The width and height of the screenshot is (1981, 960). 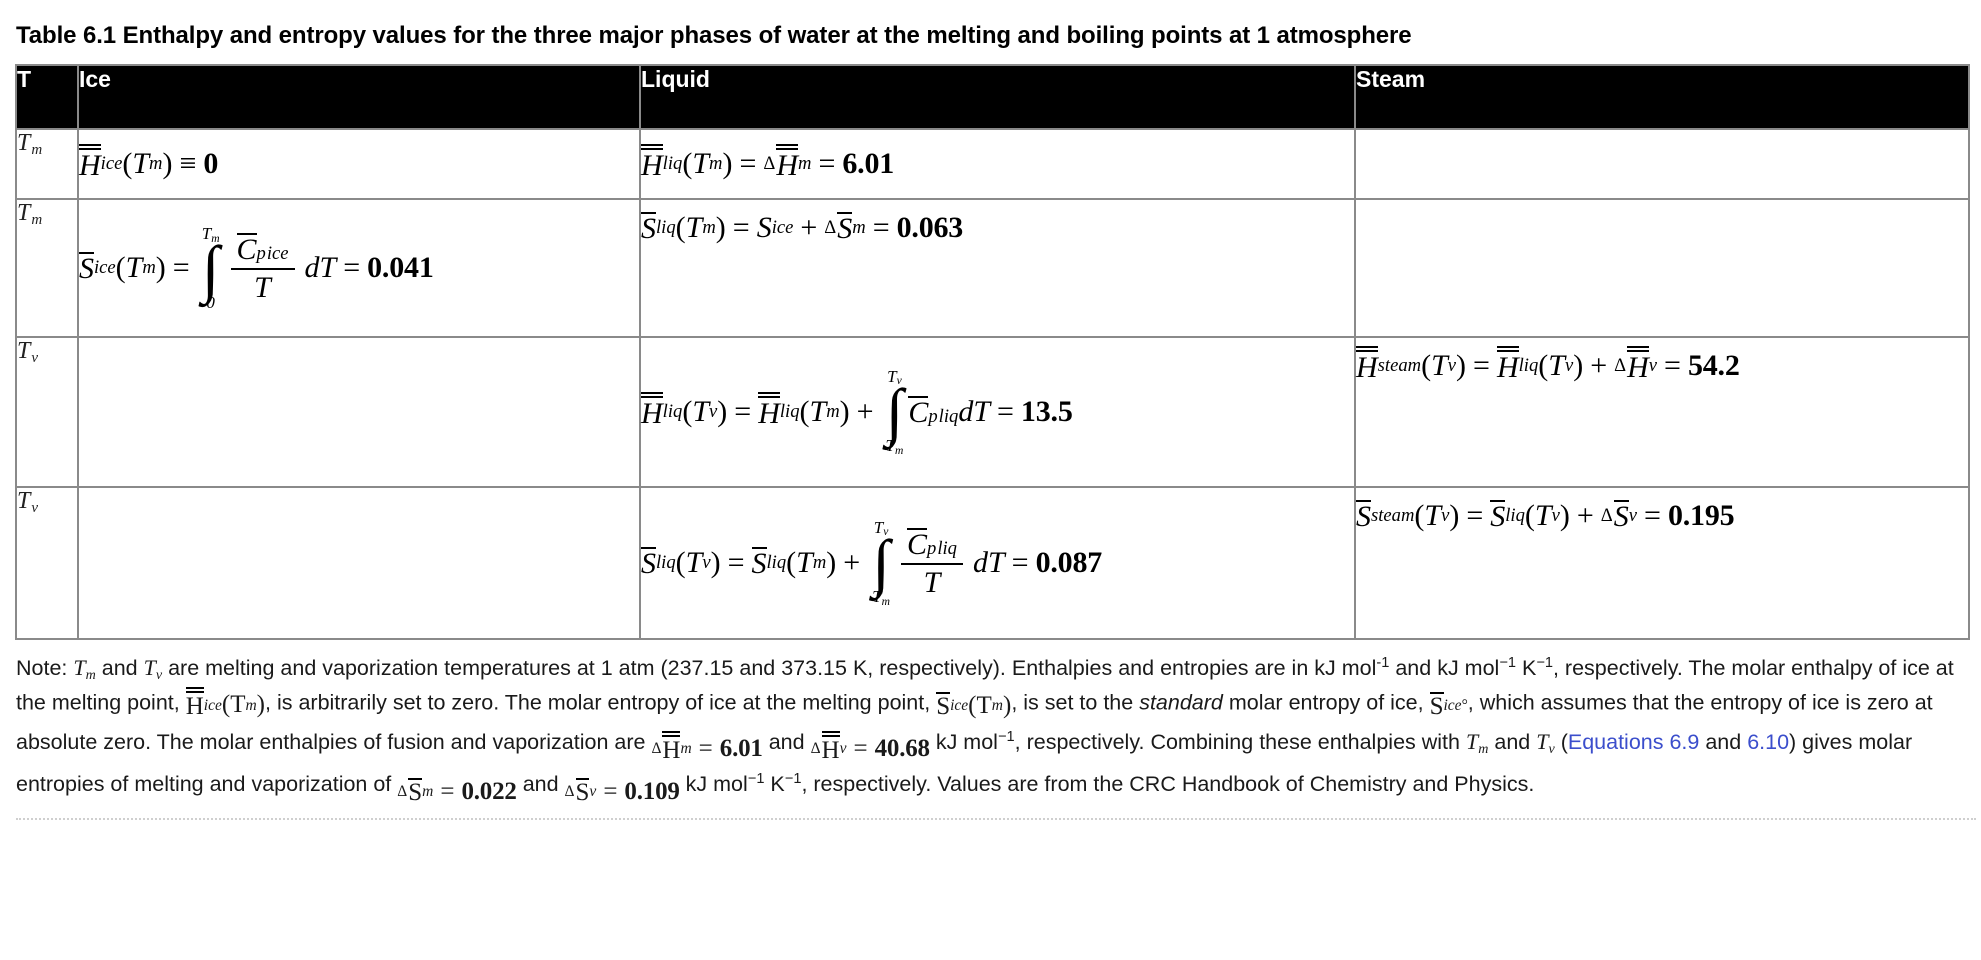 I want to click on value-ice-r1: 0, so click(x=211, y=163).